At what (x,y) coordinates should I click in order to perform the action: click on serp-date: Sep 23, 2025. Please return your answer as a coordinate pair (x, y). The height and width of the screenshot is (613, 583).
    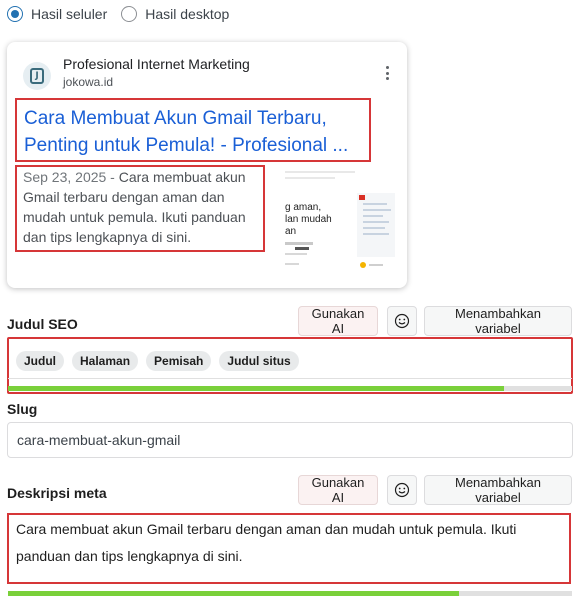
    Looking at the image, I should click on (65, 177).